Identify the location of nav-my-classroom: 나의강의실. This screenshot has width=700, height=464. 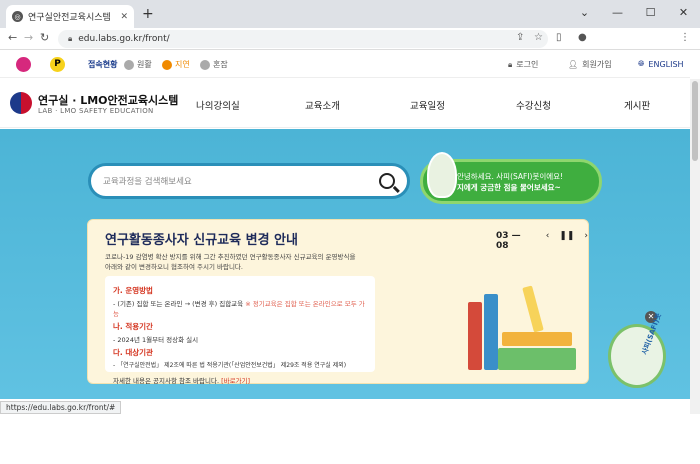
(218, 105).